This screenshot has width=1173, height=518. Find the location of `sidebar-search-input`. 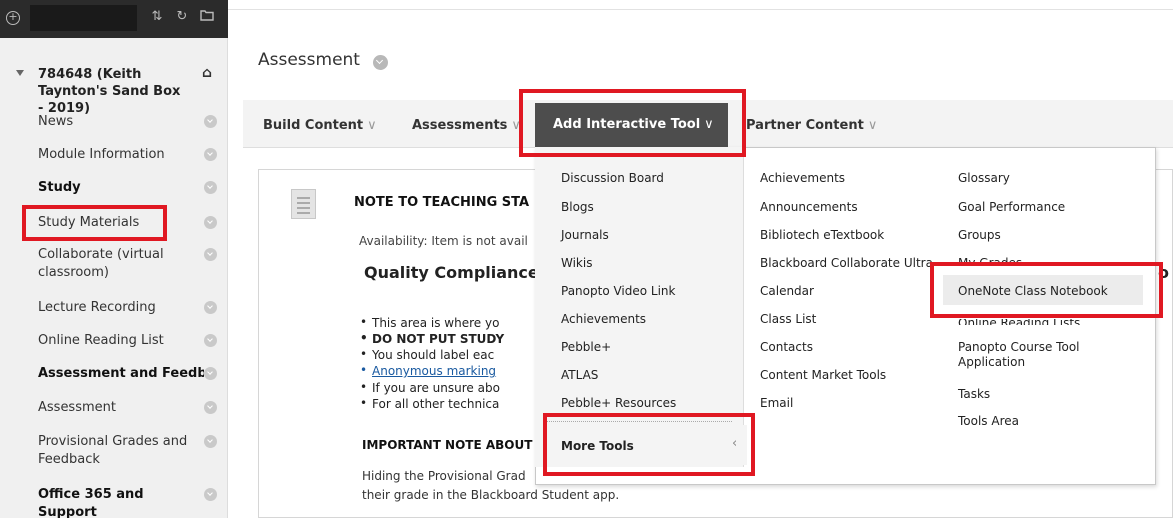

sidebar-search-input is located at coordinates (83, 18).